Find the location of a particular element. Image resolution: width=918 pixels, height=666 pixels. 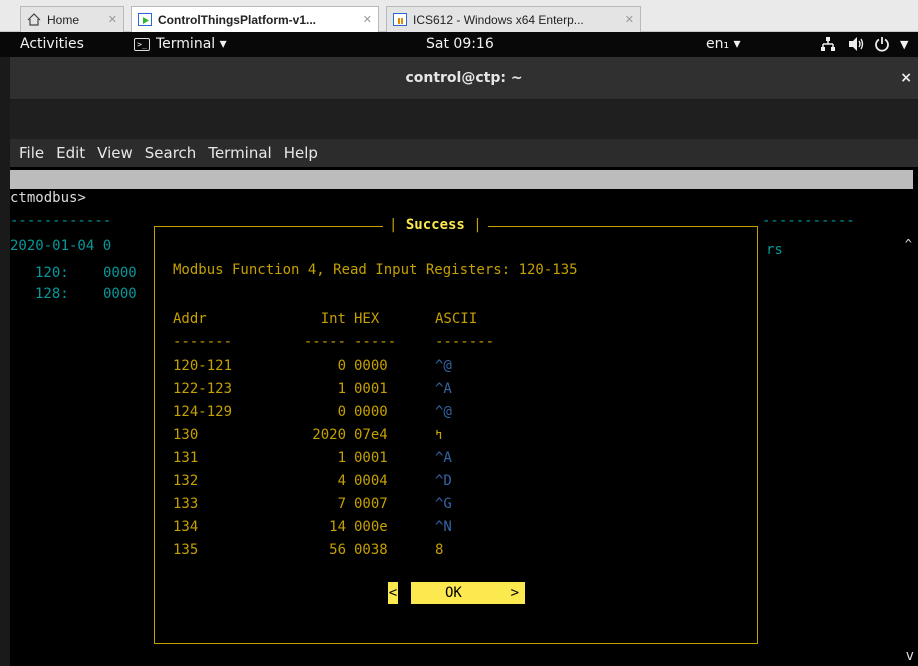

menu-search: Search is located at coordinates (171, 153).